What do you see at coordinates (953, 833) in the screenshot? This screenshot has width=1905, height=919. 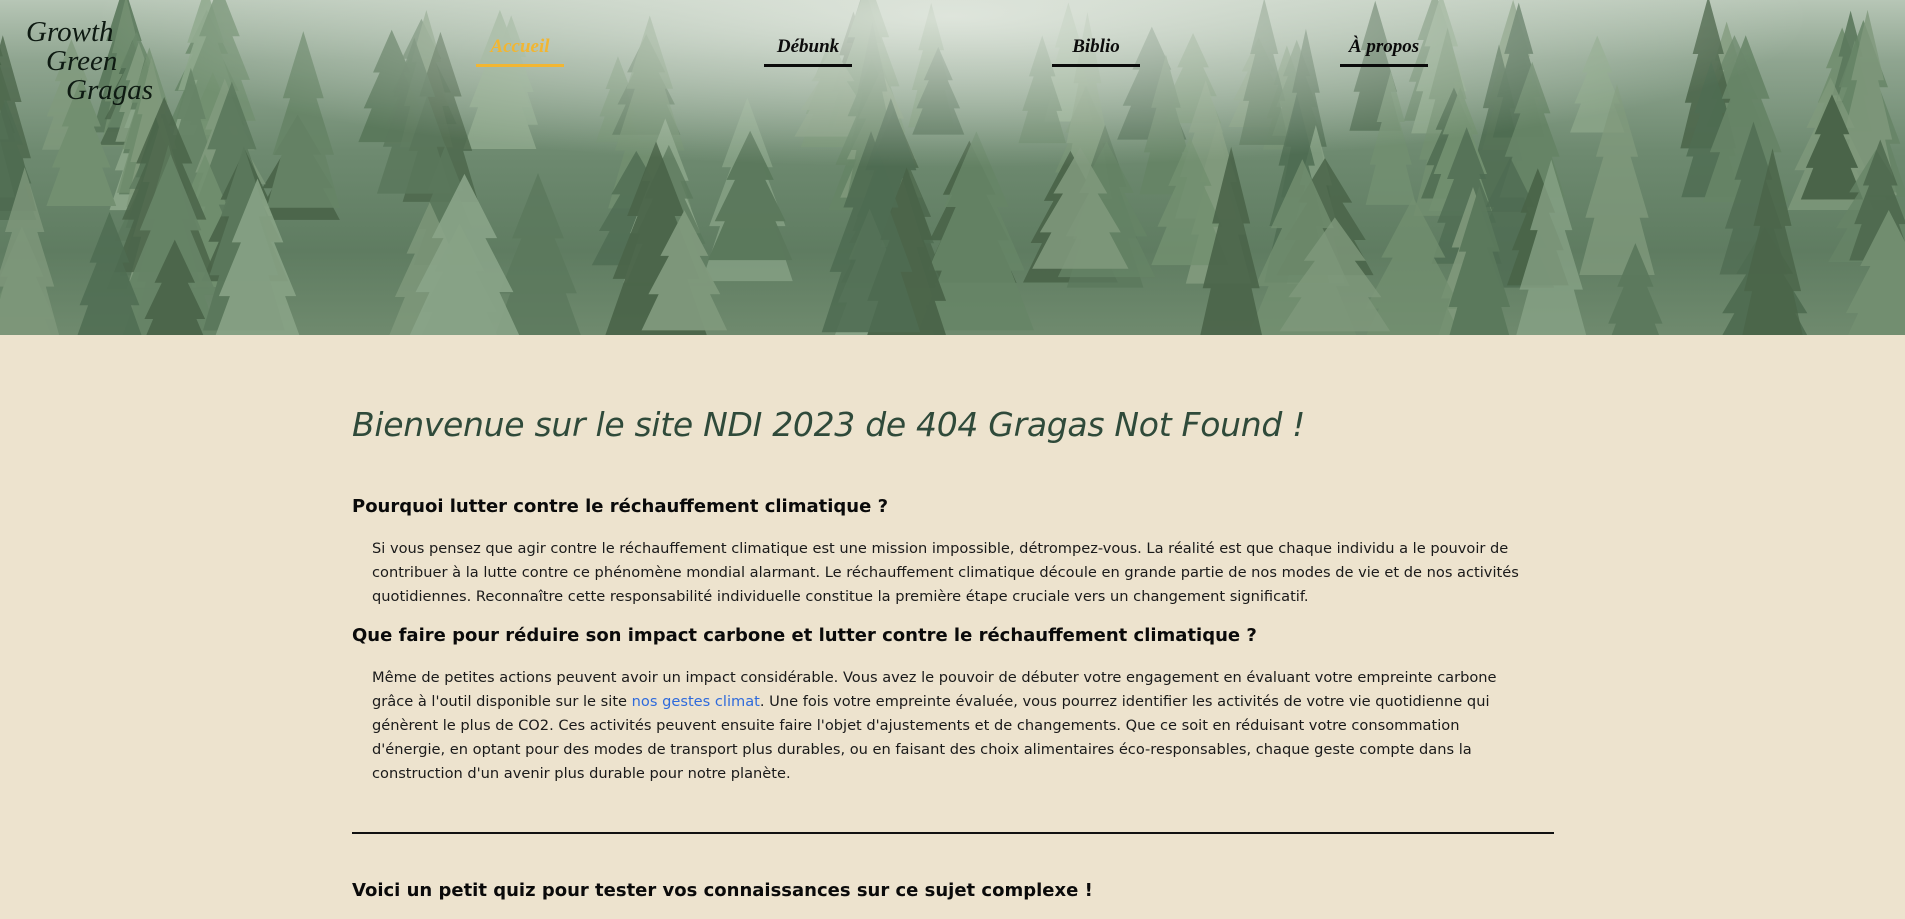 I see `section-divider` at bounding box center [953, 833].